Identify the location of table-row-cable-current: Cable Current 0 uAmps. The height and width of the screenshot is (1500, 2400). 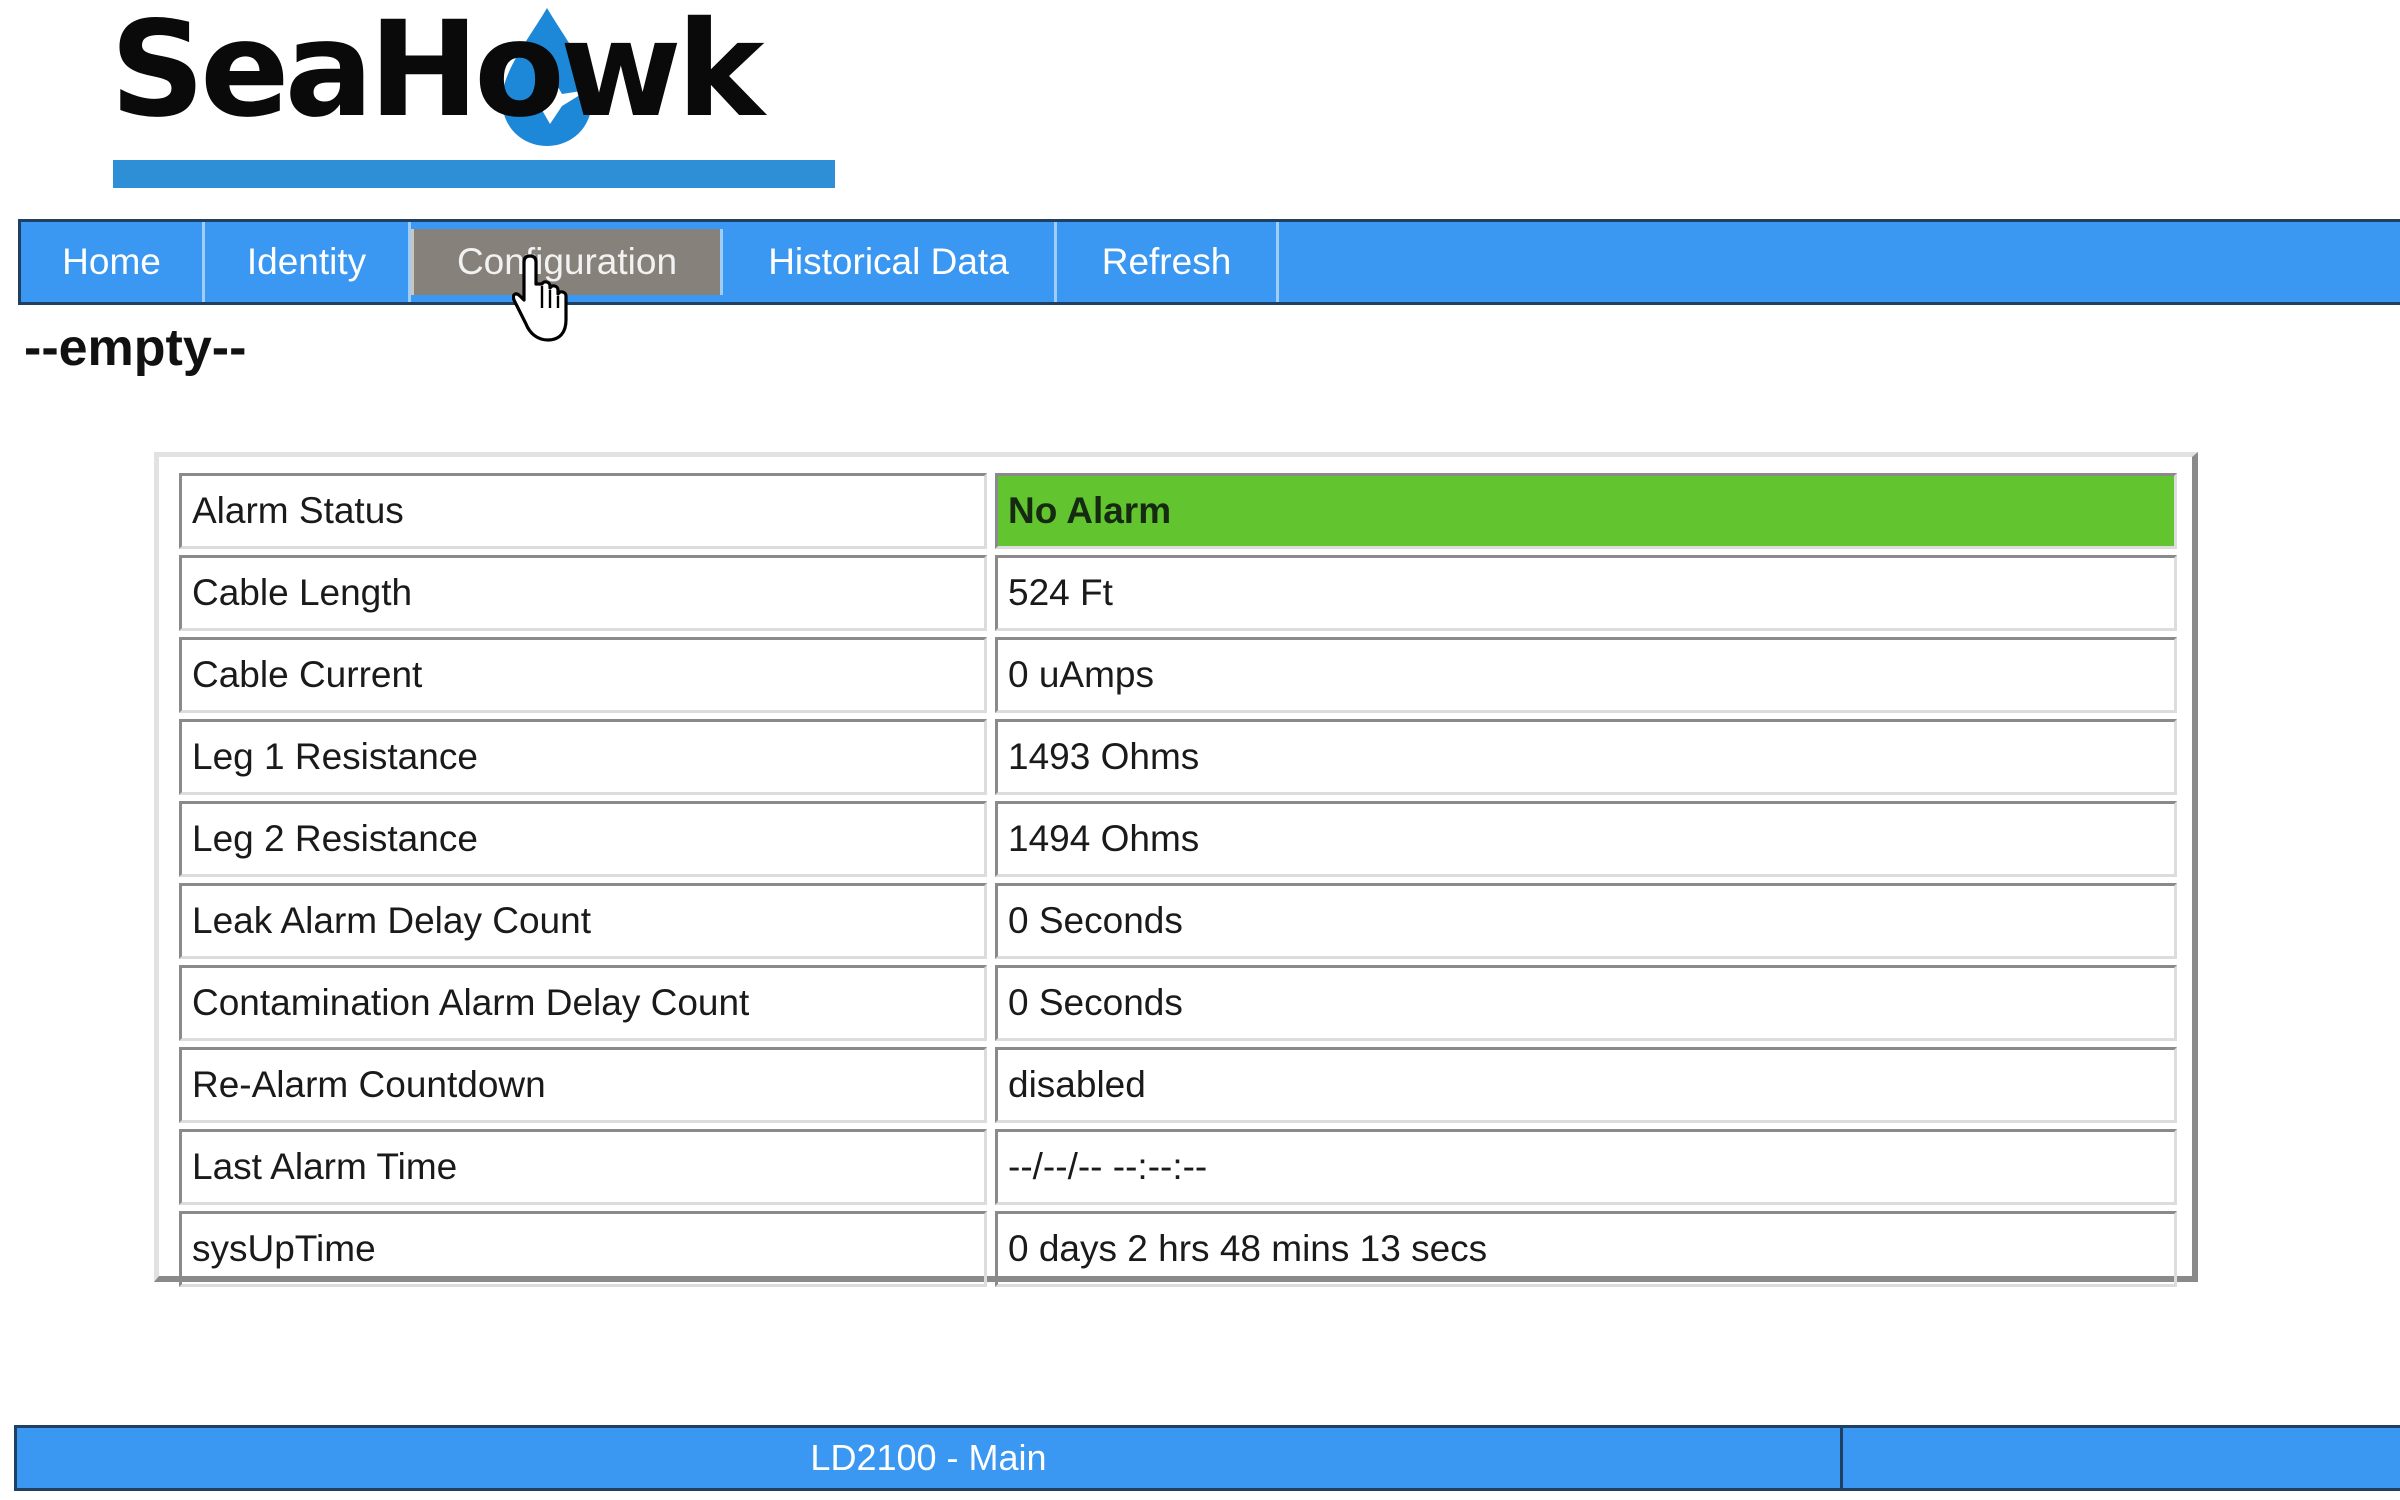
(1178, 675).